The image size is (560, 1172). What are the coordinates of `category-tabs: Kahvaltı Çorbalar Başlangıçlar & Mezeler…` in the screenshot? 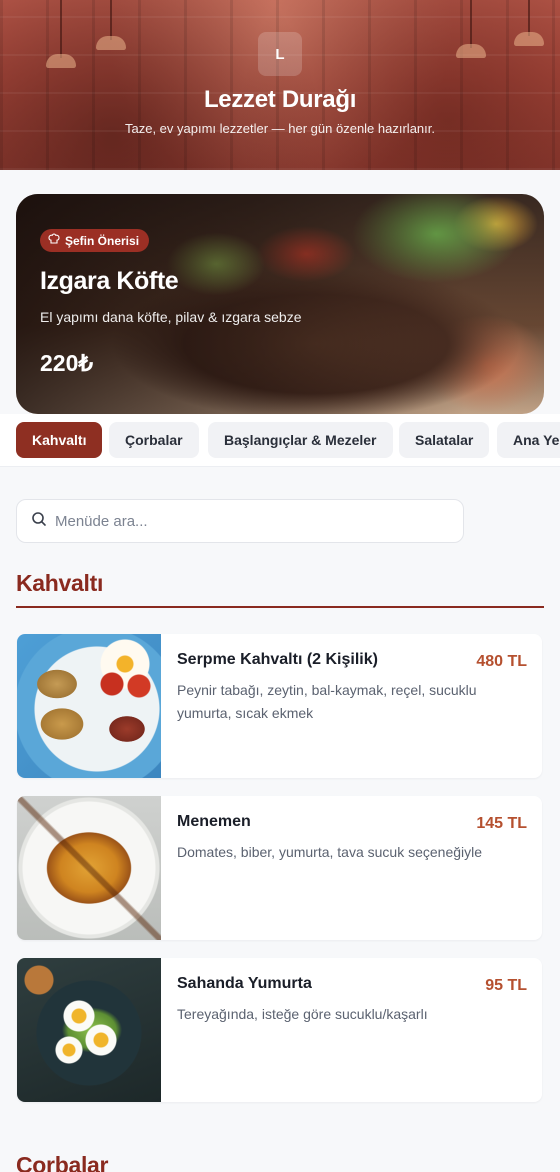 It's located at (280, 440).